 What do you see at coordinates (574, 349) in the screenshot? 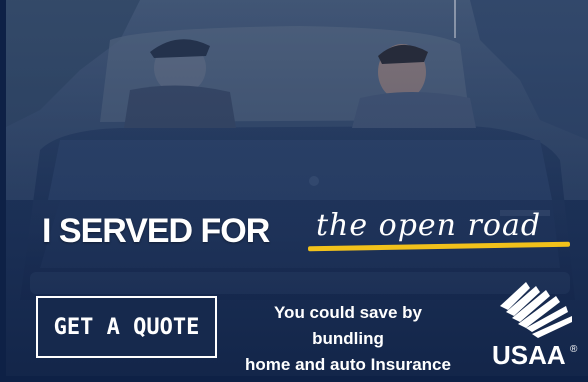
I see `registered-mark: ®` at bounding box center [574, 349].